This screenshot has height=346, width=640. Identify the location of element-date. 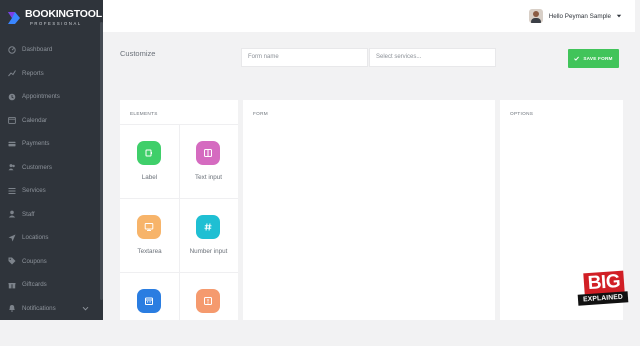
(149, 309).